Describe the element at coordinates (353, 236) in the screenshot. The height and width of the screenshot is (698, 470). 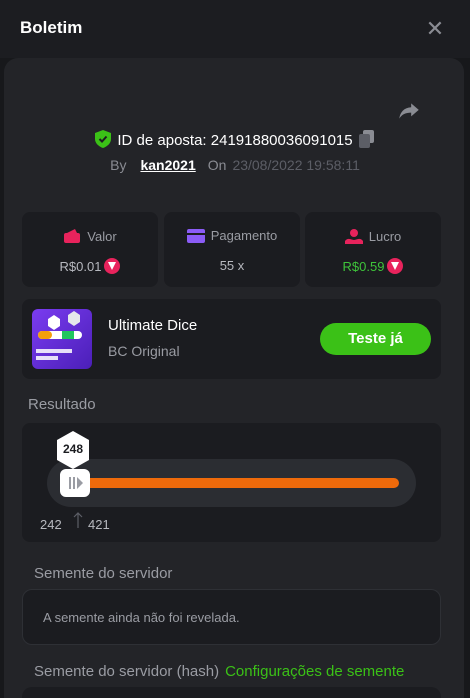
I see `profit-icon` at that location.